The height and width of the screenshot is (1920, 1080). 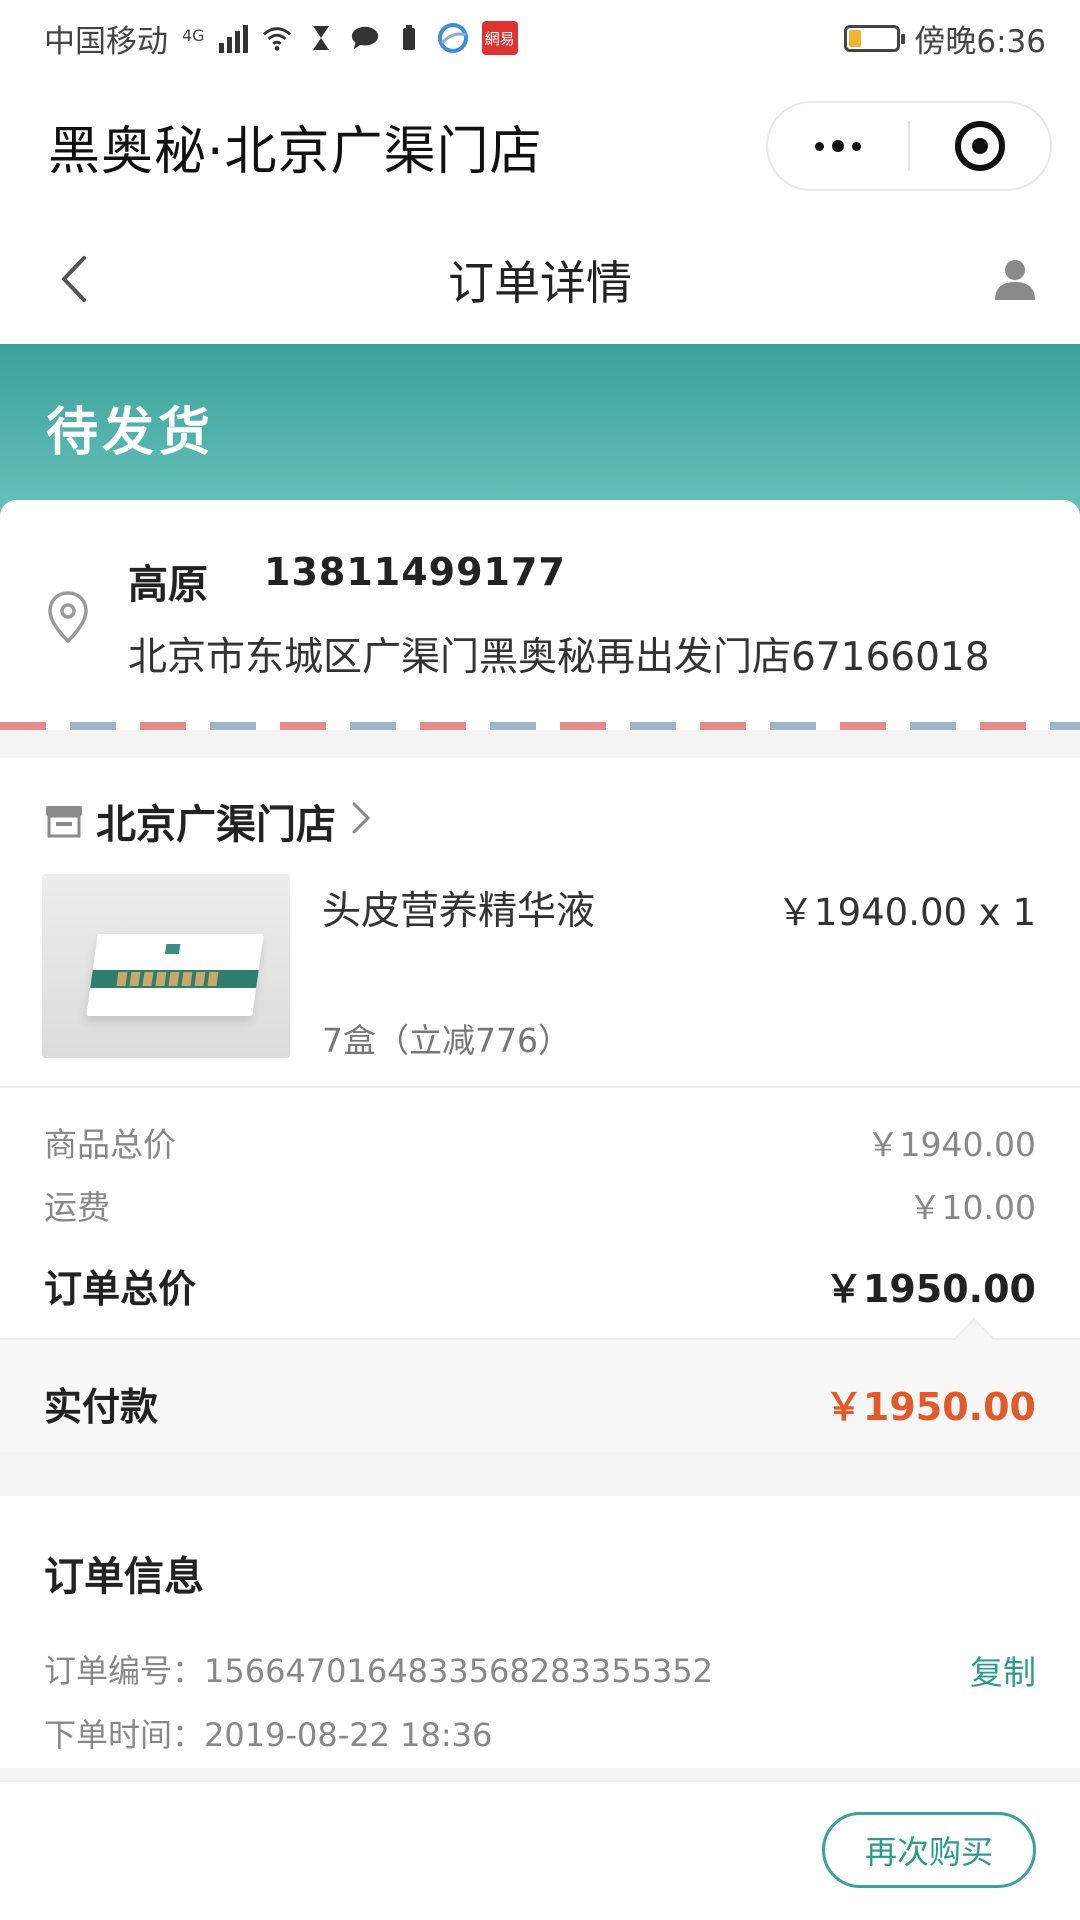 What do you see at coordinates (101, 1407) in the screenshot?
I see `paid-amount-label: 实付款` at bounding box center [101, 1407].